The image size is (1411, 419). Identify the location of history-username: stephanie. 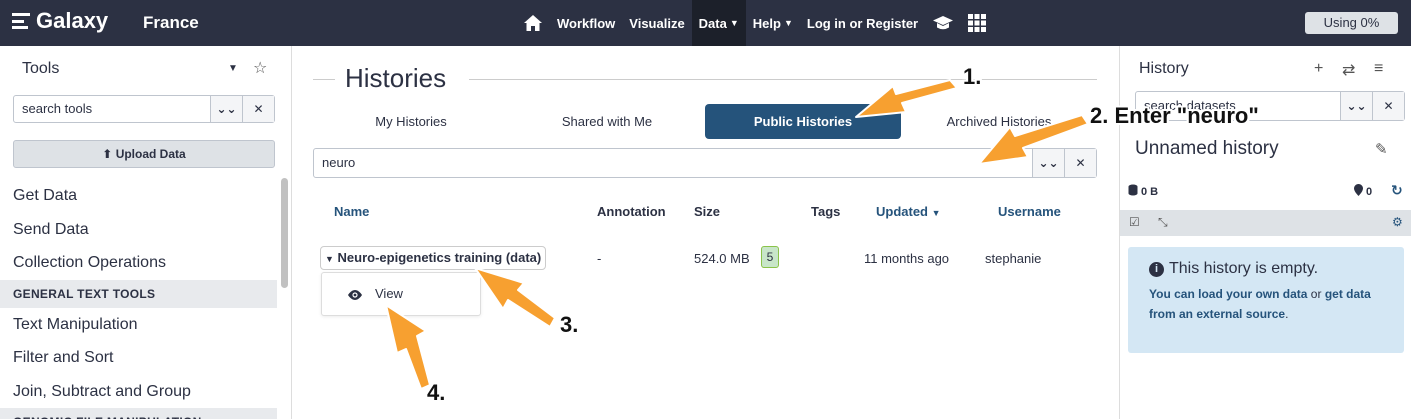
(1013, 258).